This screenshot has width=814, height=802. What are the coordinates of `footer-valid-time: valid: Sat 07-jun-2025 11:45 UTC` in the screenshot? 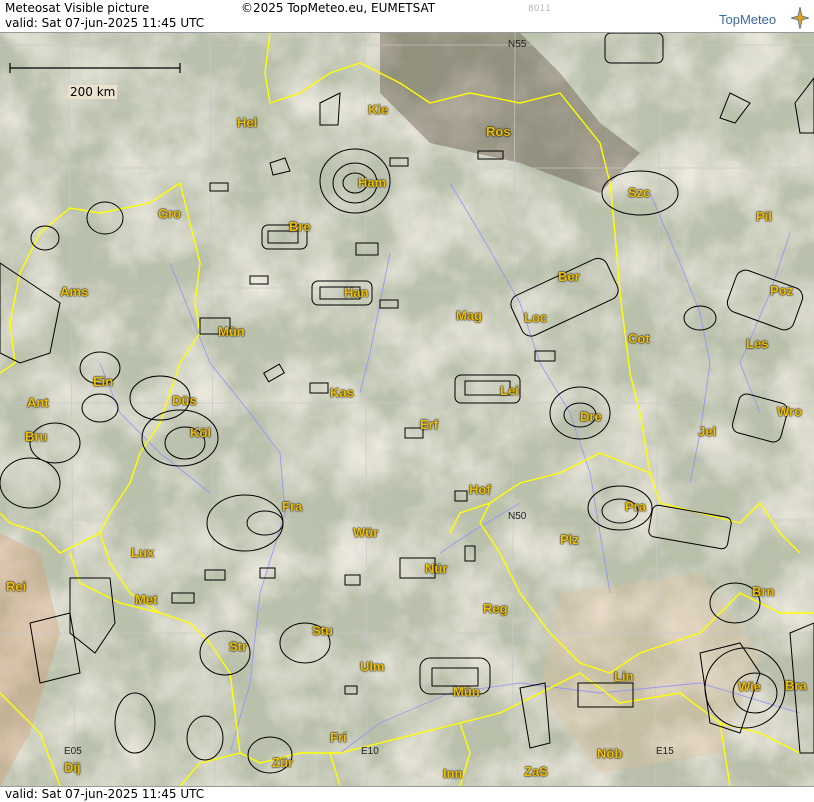 It's located at (105, 794).